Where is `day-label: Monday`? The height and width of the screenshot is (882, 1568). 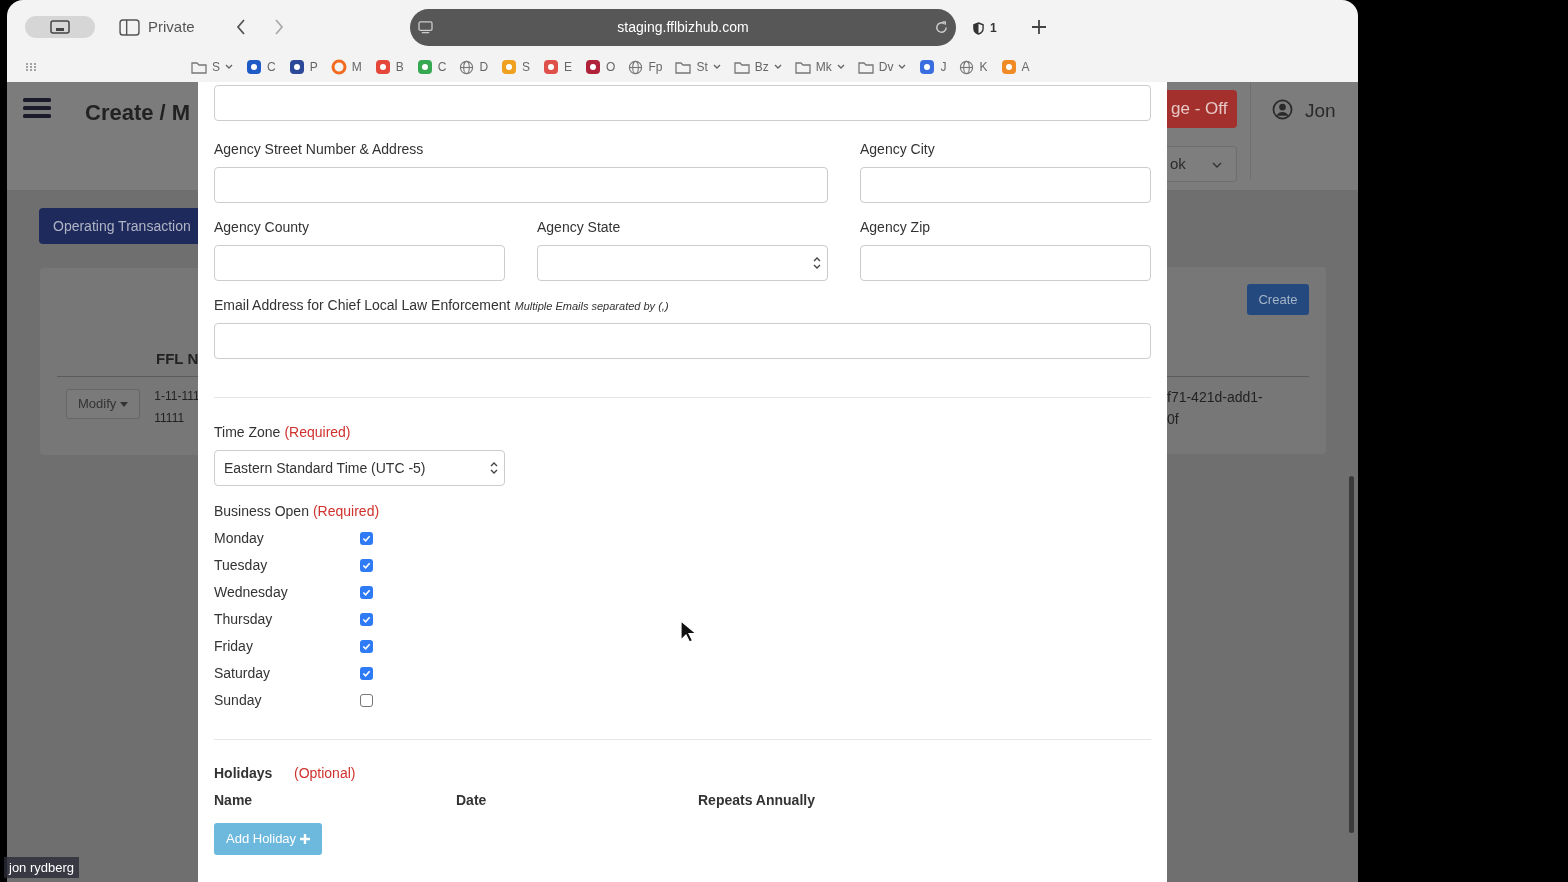
day-label: Monday is located at coordinates (239, 538).